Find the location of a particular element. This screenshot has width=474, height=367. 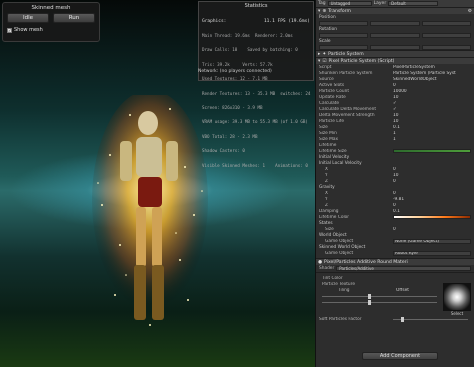

property-value: SkinnedWorldObject is located at coordinates (432, 79).